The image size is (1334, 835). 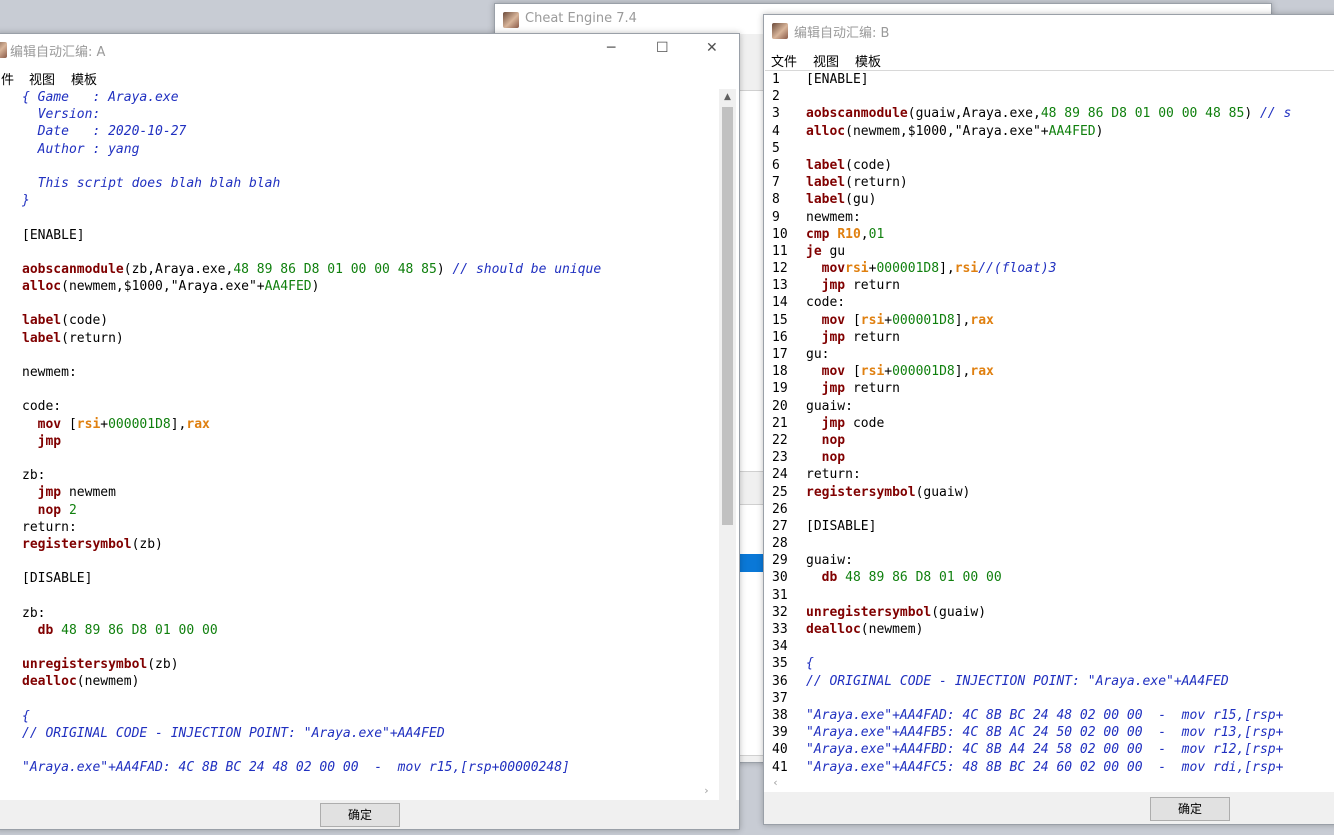 I want to click on code-line: jmp code, so click(x=1070, y=423).